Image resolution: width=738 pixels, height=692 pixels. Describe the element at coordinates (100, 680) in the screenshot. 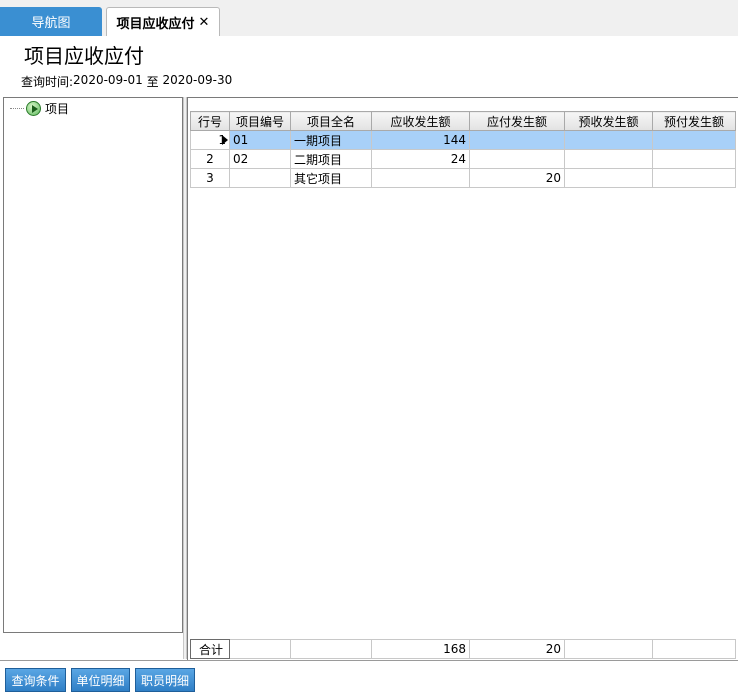

I see `unit-detail-button: 单位明细` at that location.